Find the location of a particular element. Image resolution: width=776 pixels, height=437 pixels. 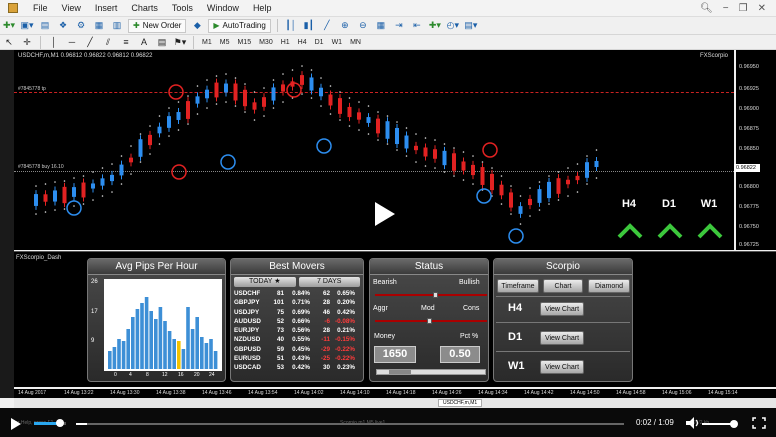

timeframe-m30: M30 is located at coordinates (266, 42).